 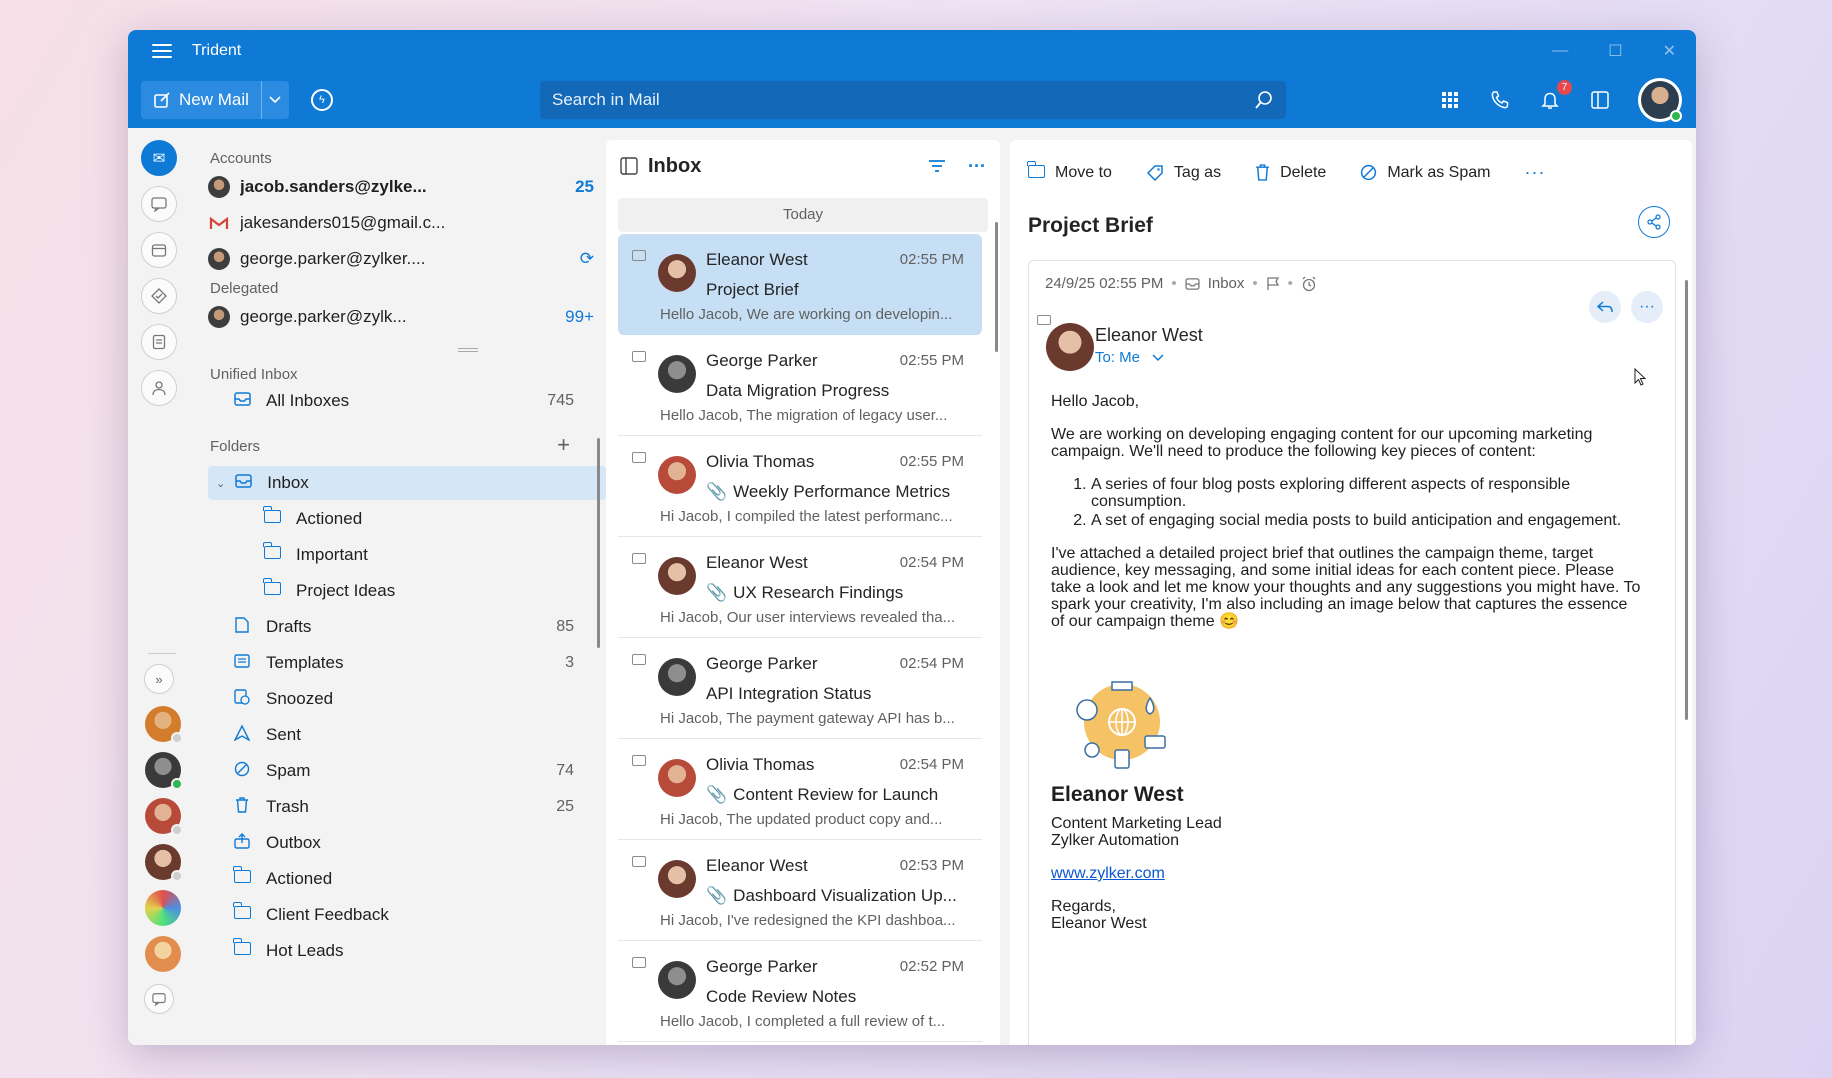 I want to click on toggle-pane-icon, so click(x=629, y=166).